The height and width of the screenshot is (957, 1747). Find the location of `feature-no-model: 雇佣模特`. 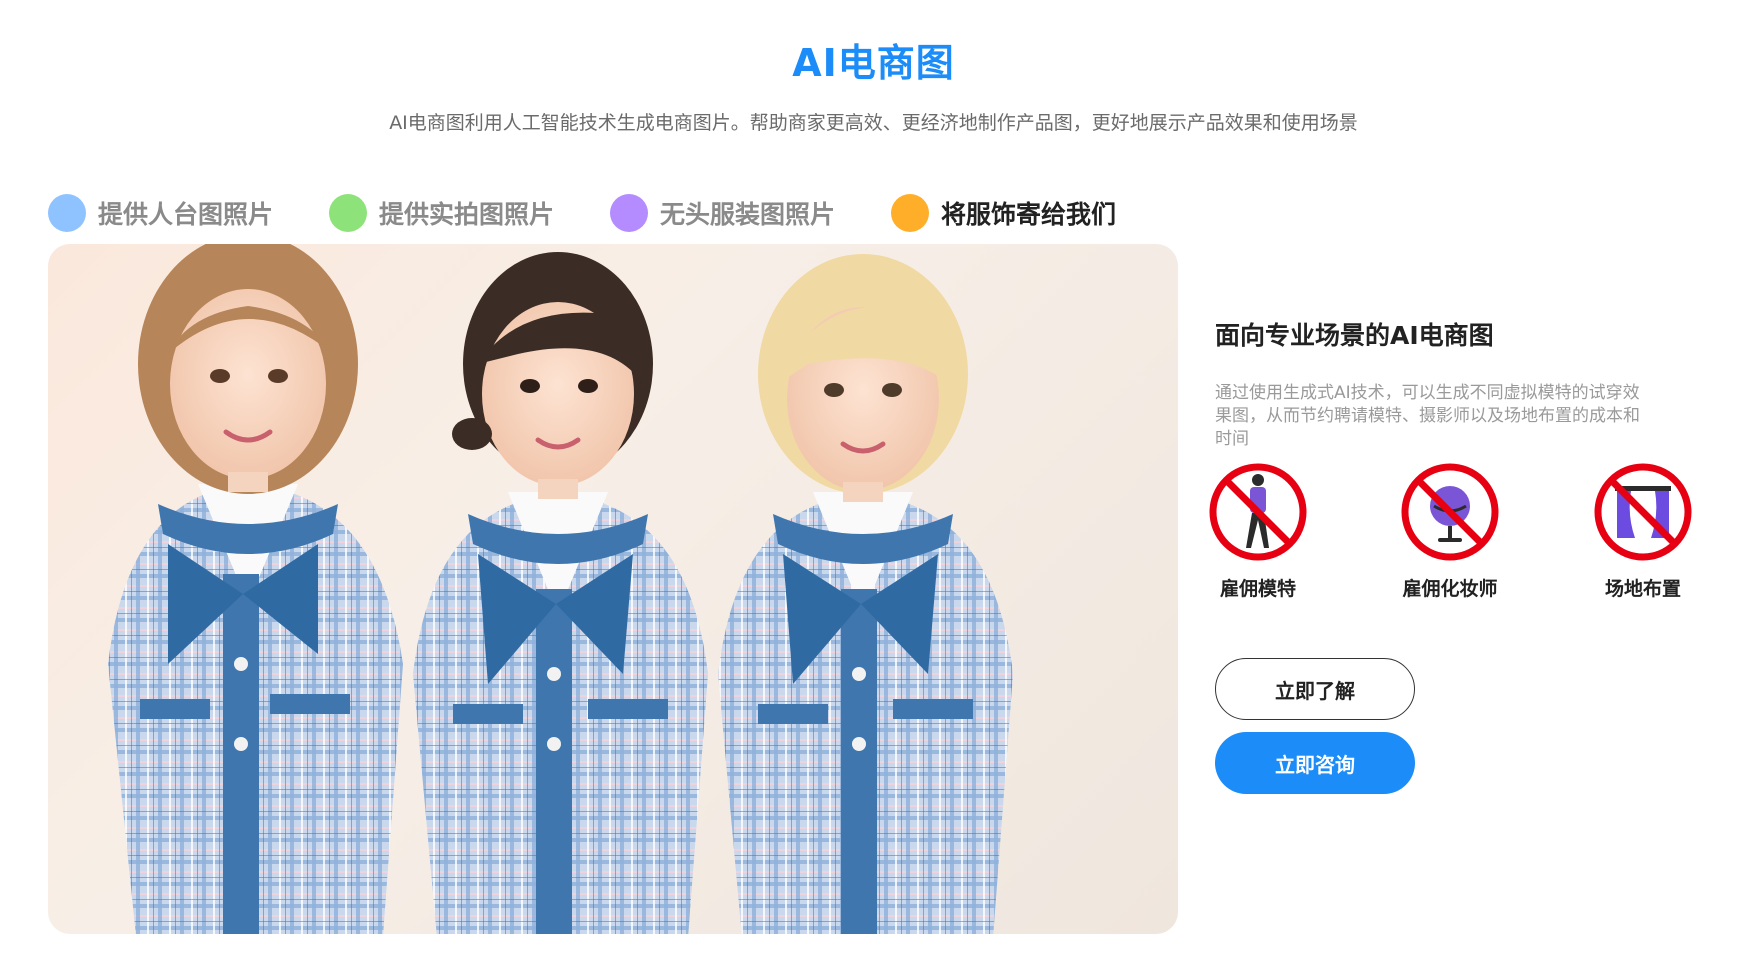

feature-no-model: 雇佣模特 is located at coordinates (1258, 530).